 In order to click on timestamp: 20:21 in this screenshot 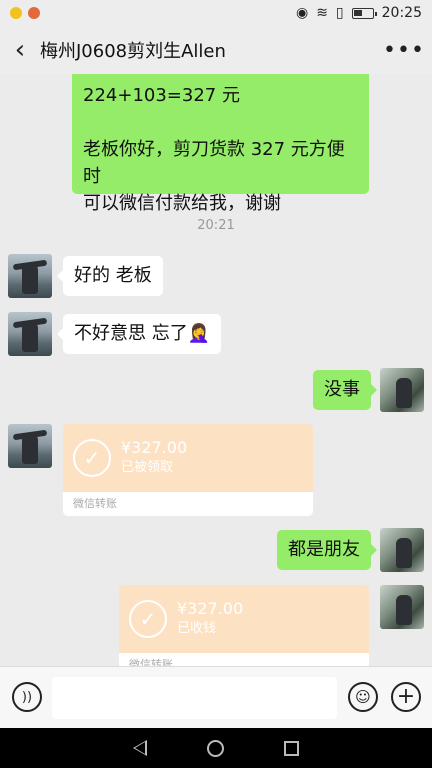, I will do `click(216, 225)`.